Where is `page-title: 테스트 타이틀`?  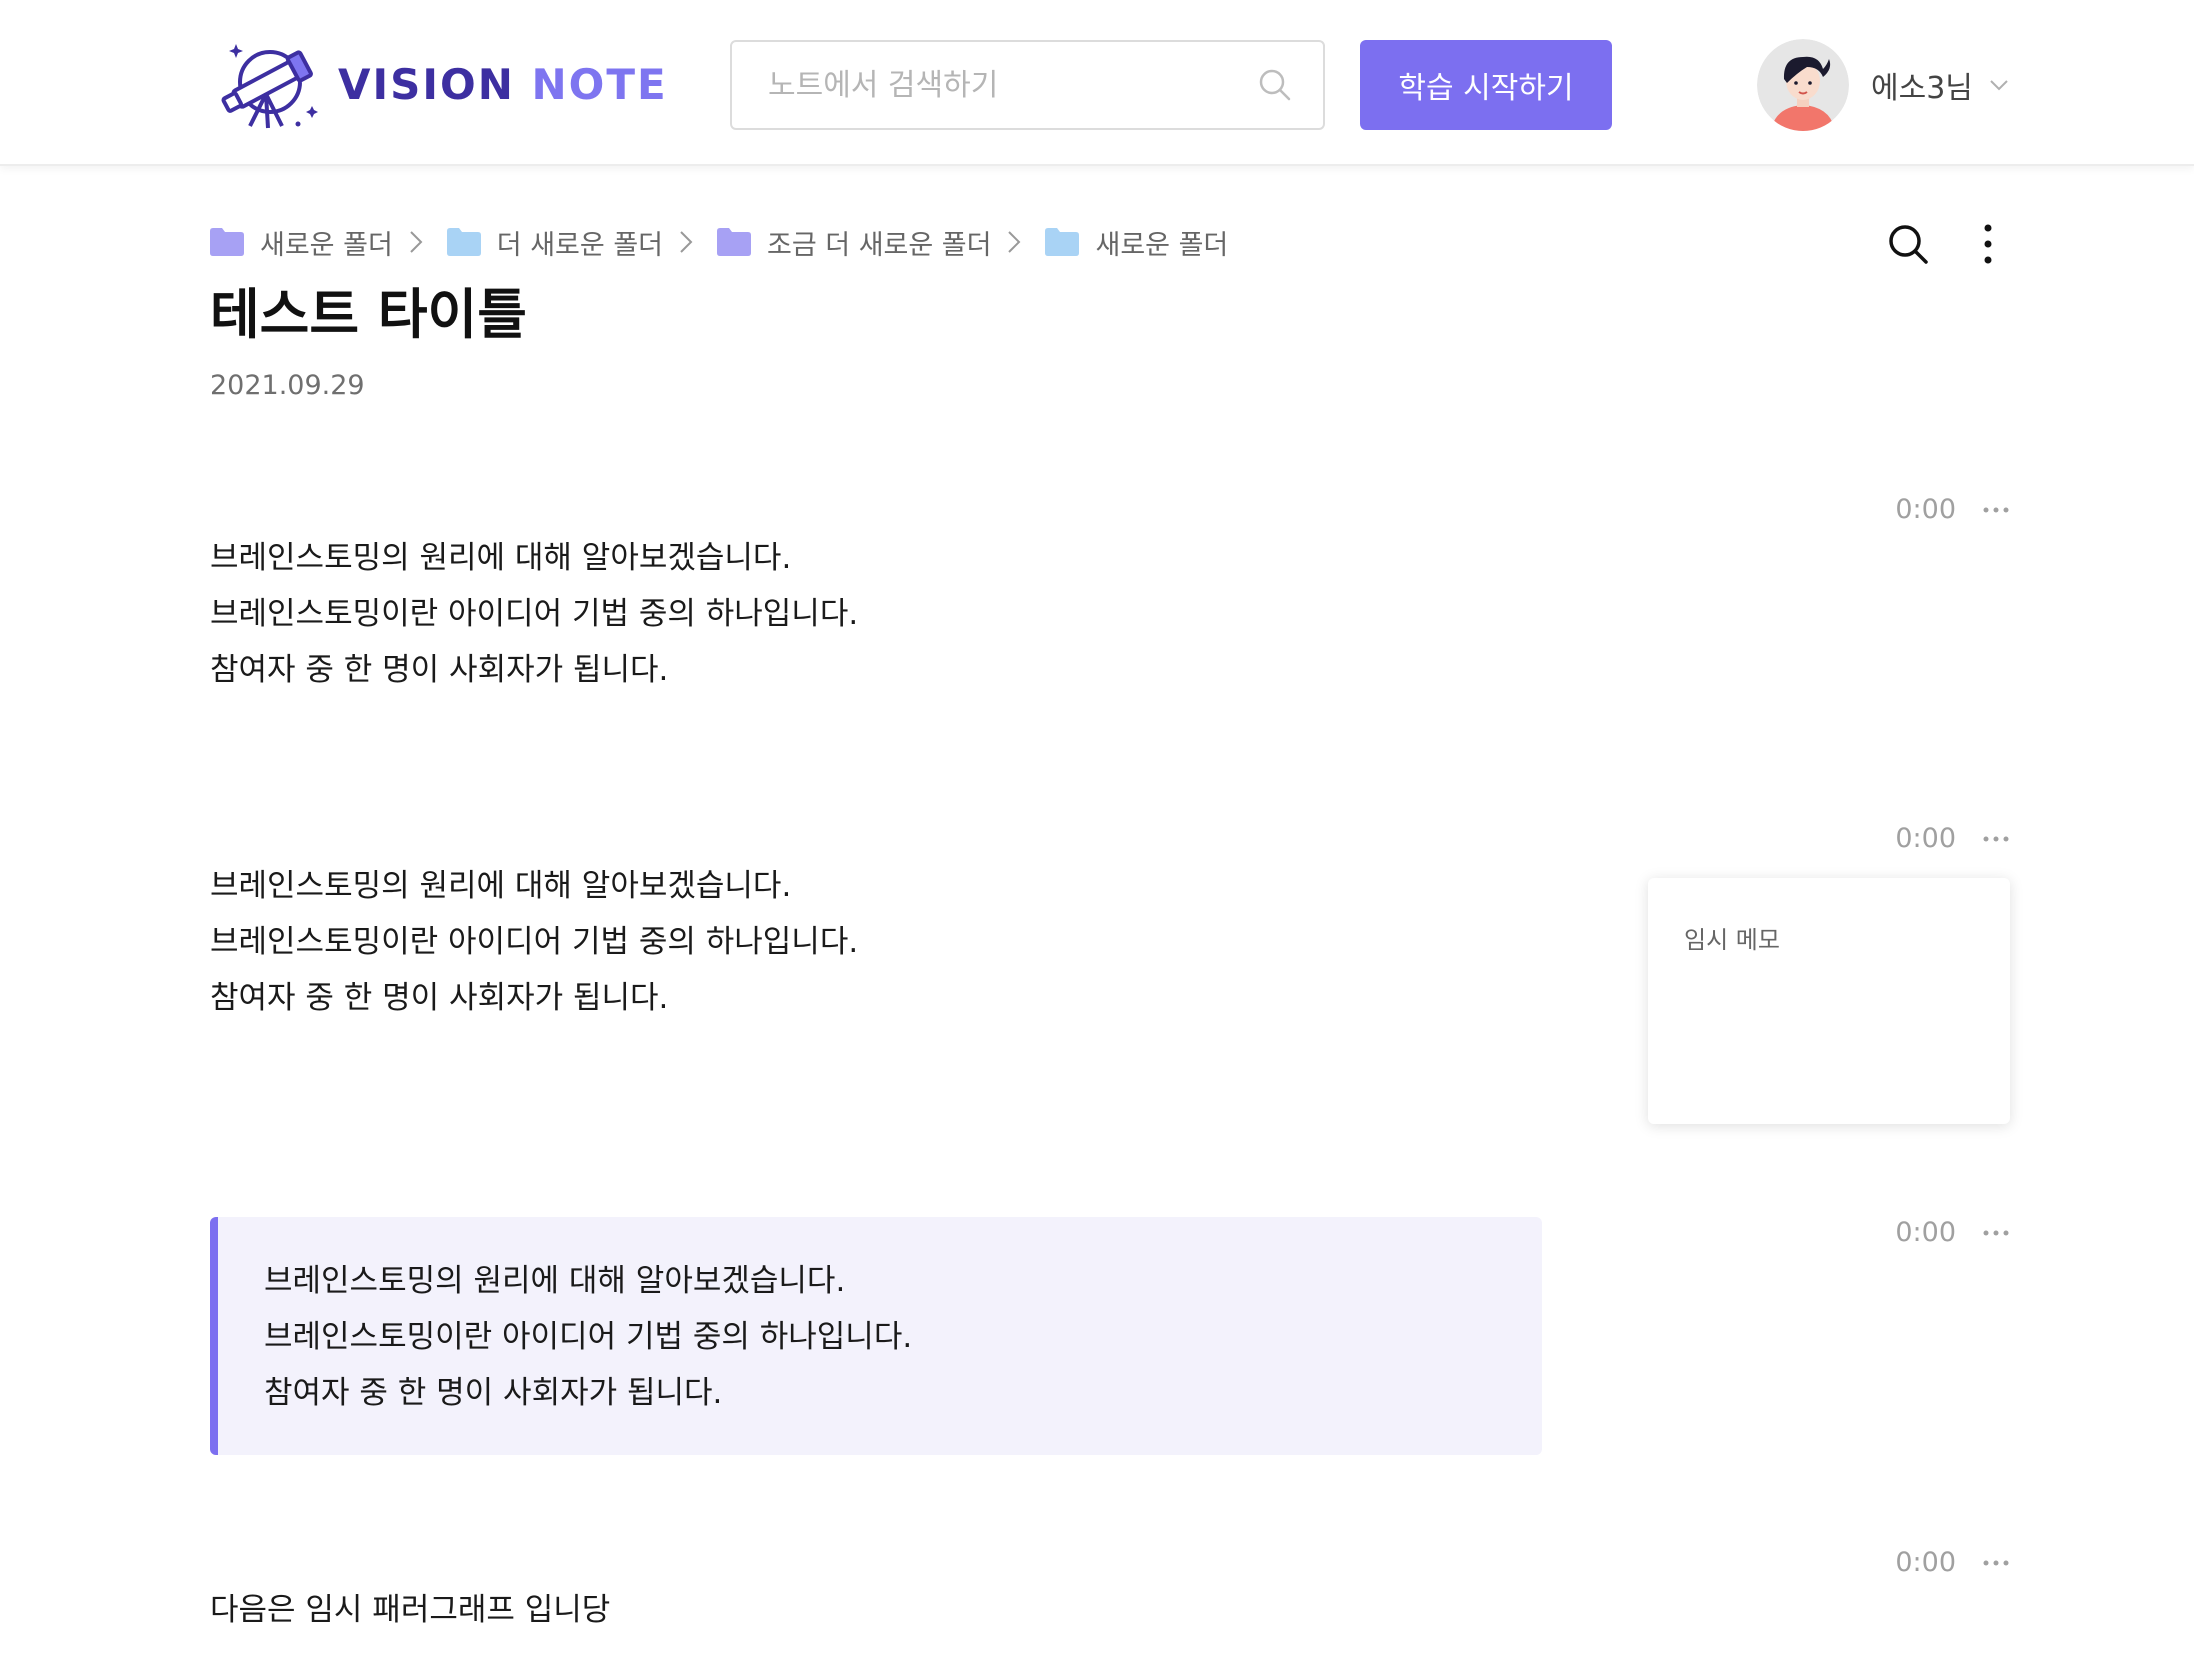 page-title: 테스트 타이틀 is located at coordinates (368, 314).